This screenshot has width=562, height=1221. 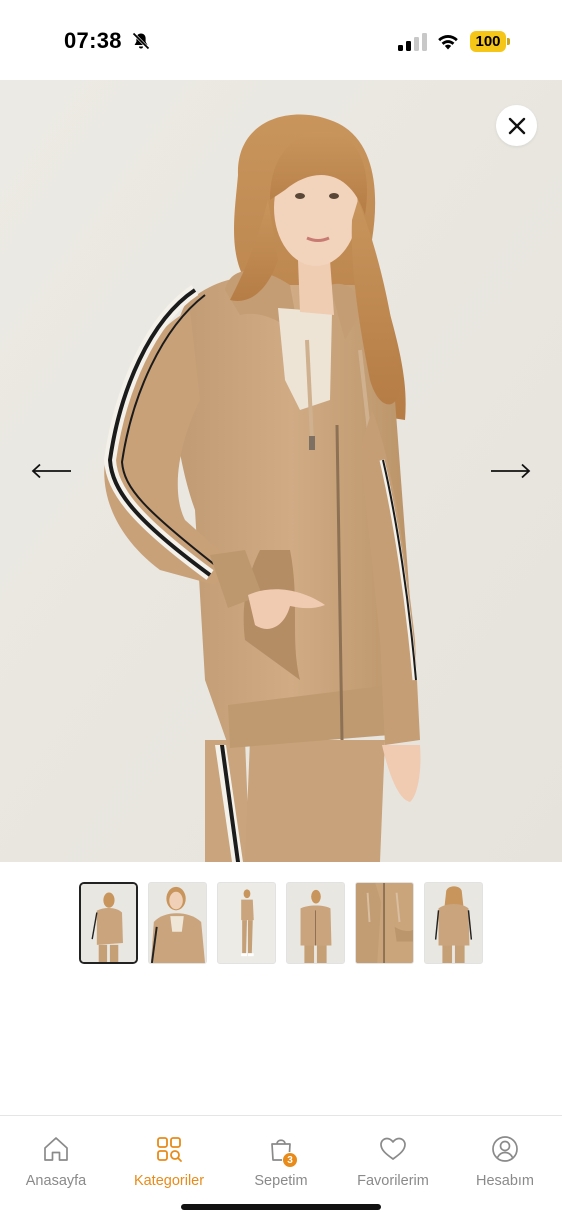 I want to click on tab-cart-label: Sepetim, so click(x=281, y=1181).